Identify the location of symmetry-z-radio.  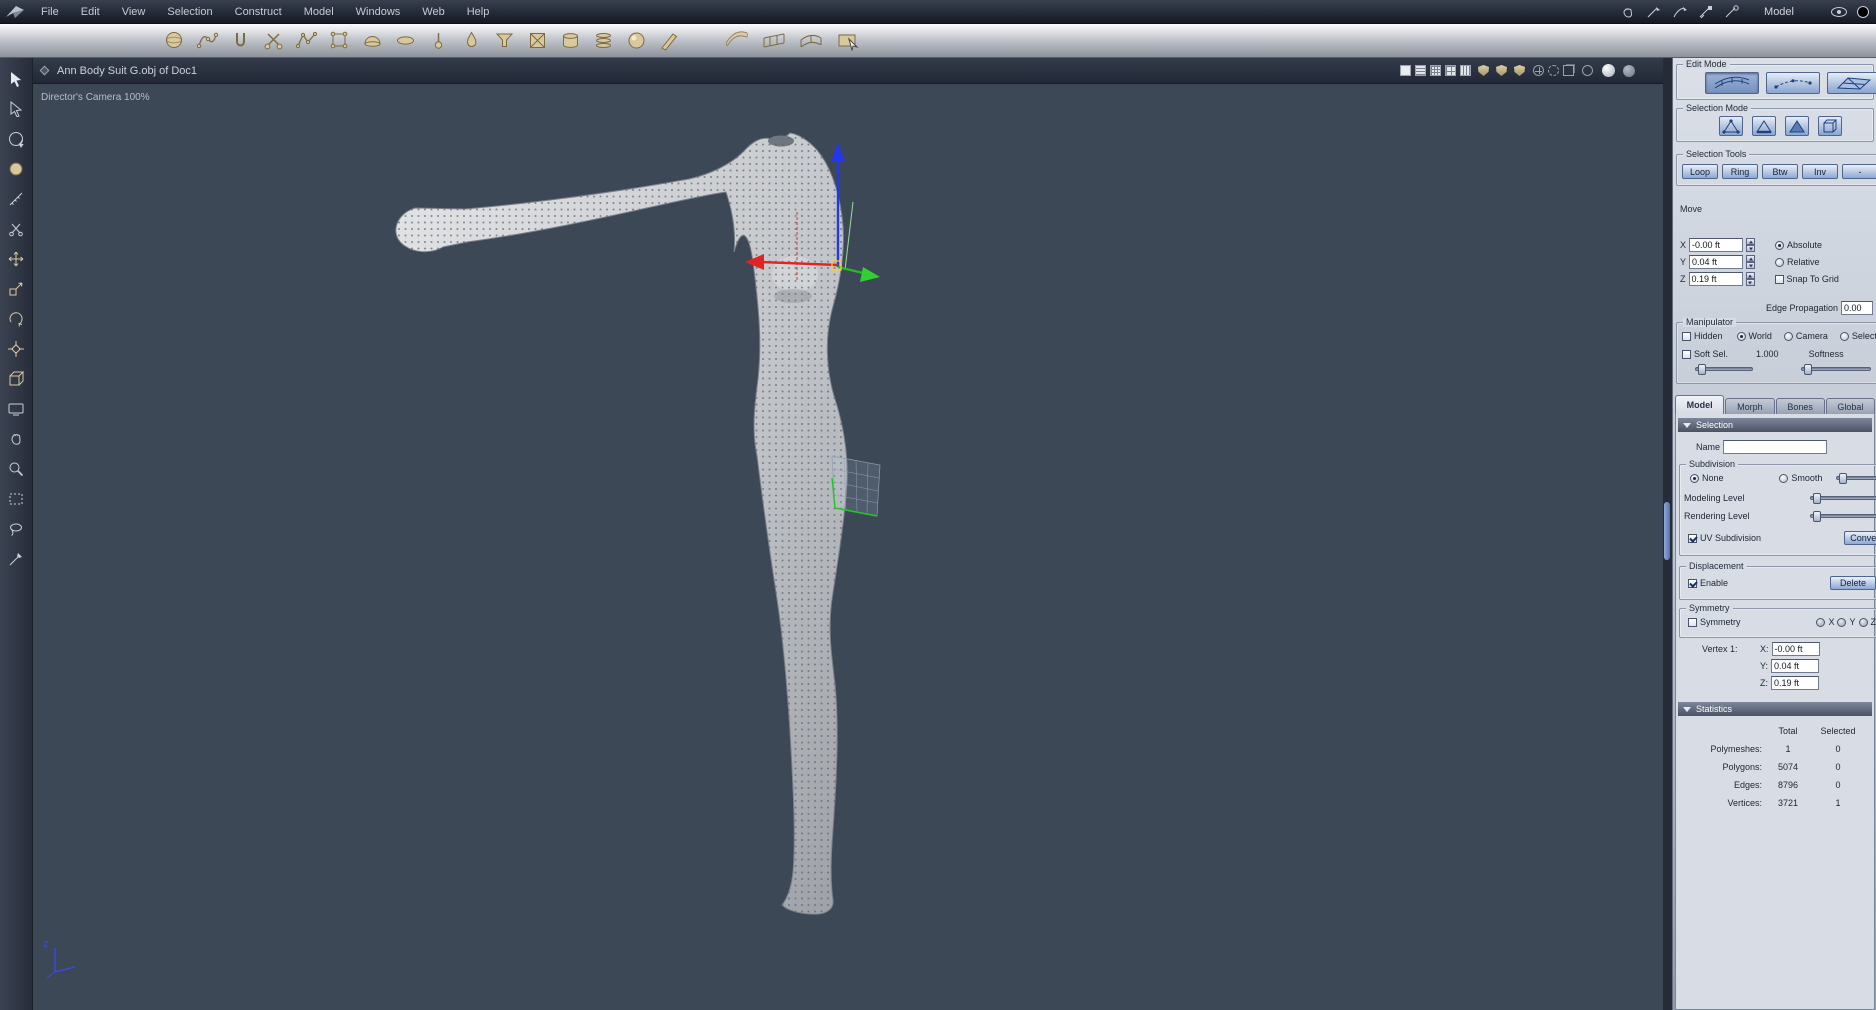
(1863, 622).